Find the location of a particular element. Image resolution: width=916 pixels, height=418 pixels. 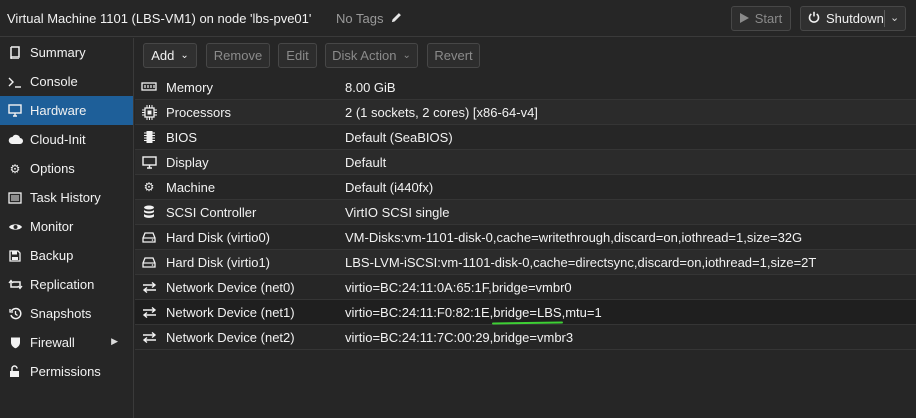

terminal-icon is located at coordinates (15, 82).